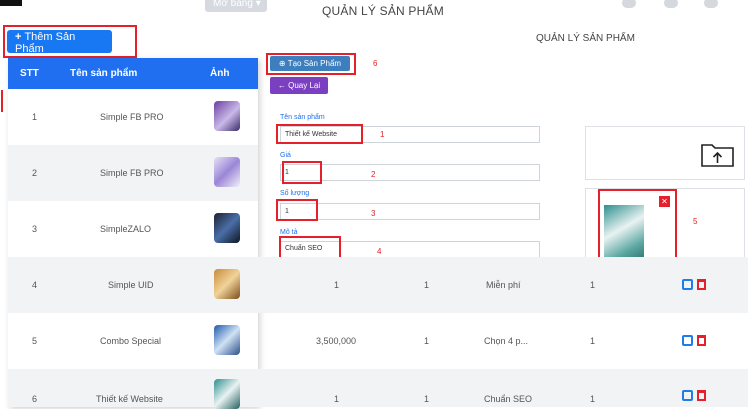 This screenshot has height=409, width=750. What do you see at coordinates (220, 73) in the screenshot?
I see `col-image: Ảnh` at bounding box center [220, 73].